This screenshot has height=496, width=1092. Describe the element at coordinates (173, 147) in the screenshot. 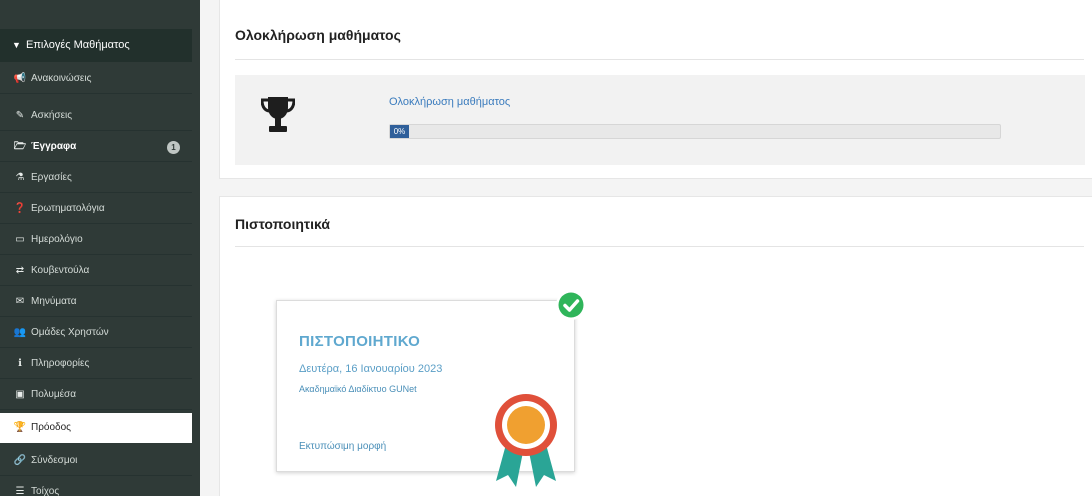

I see `documents-count-badge: 1` at that location.